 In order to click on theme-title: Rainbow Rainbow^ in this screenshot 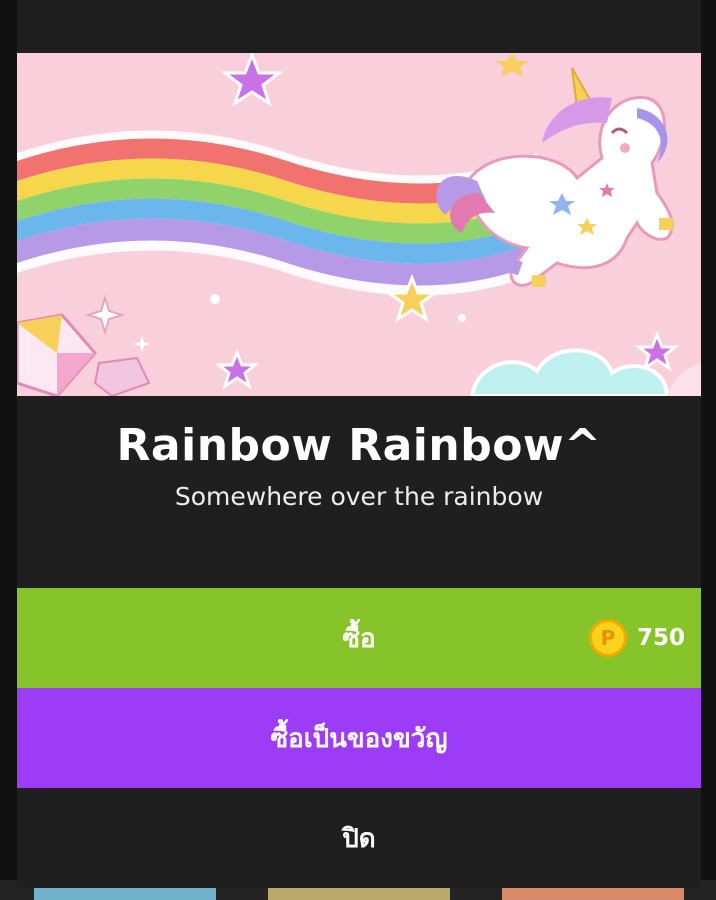, I will do `click(359, 445)`.